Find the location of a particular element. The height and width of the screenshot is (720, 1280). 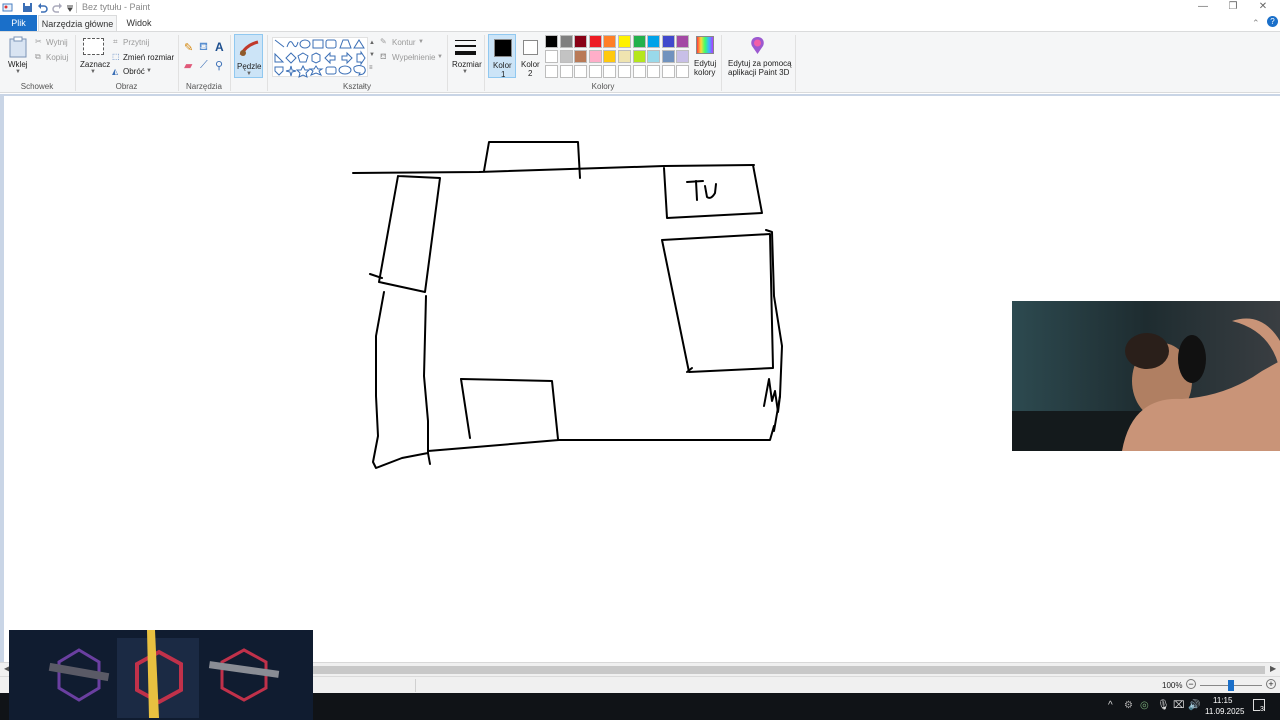

fill-icon: ⛾ is located at coordinates (383, 57).